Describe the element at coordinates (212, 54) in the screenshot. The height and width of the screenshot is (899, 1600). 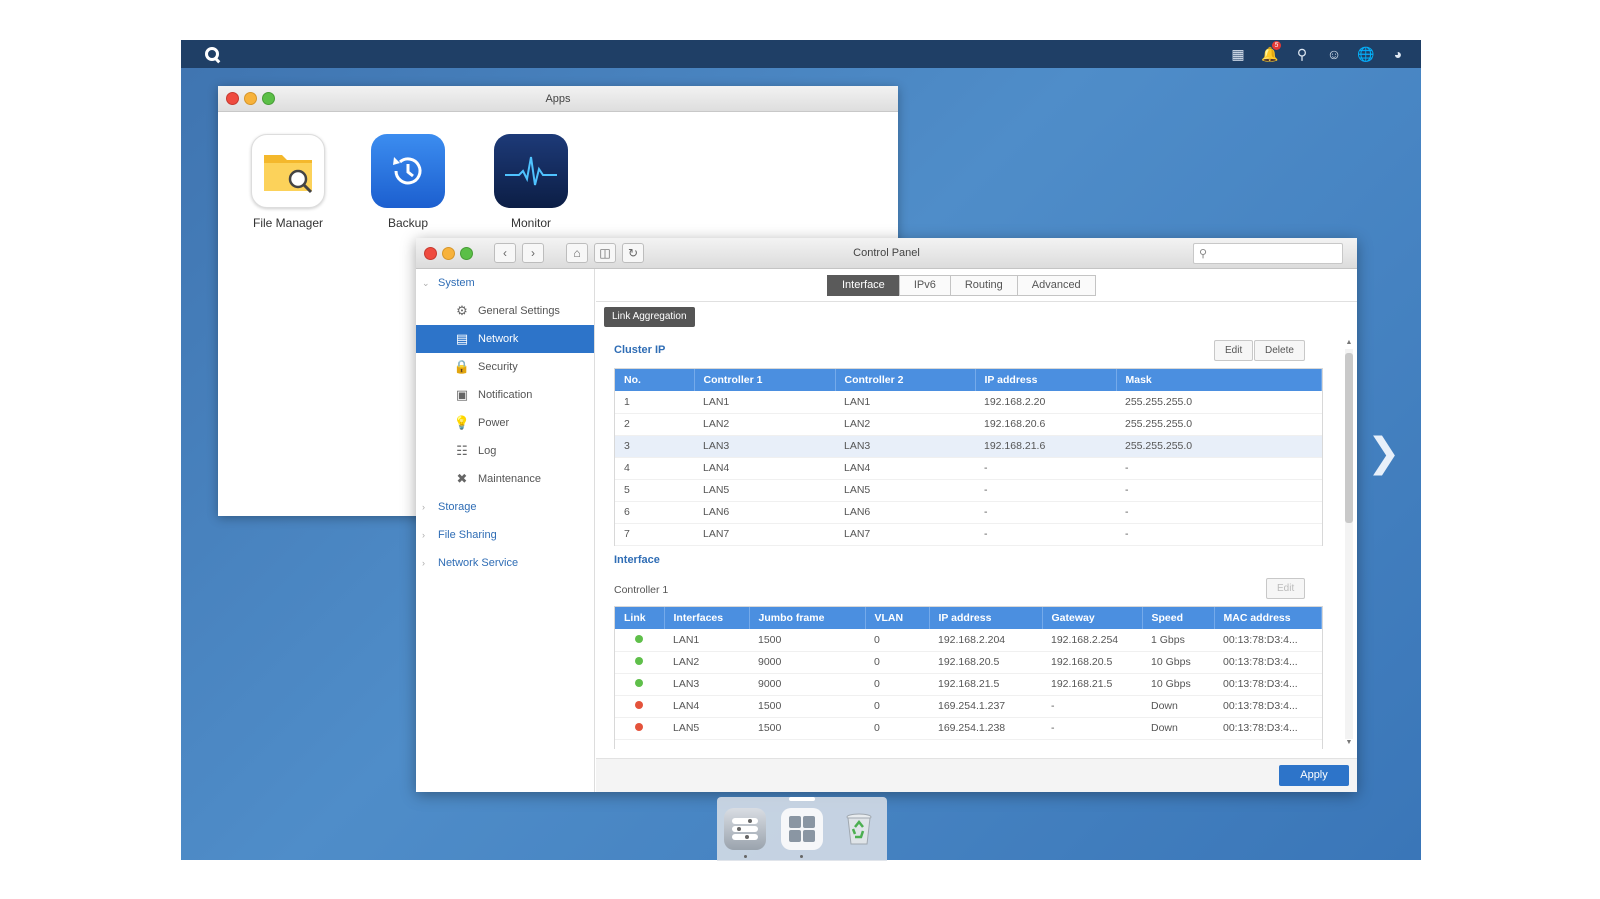
I see `qnap-logo-icon` at that location.